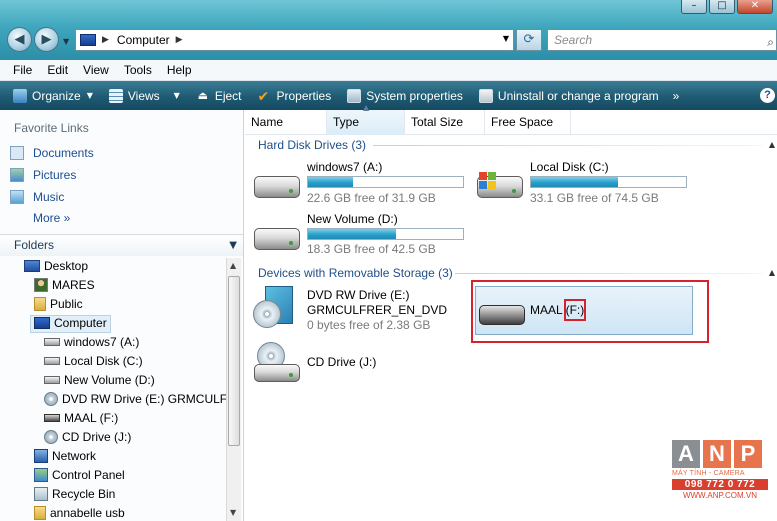  I want to click on uninstall-label: Uninstall or change a program, so click(578, 95).